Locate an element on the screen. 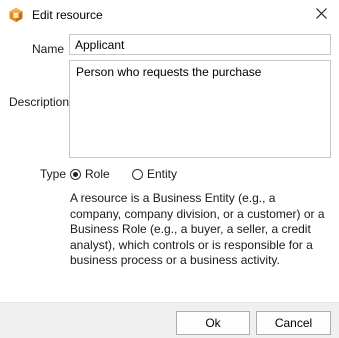  name-label: Name is located at coordinates (48, 49).